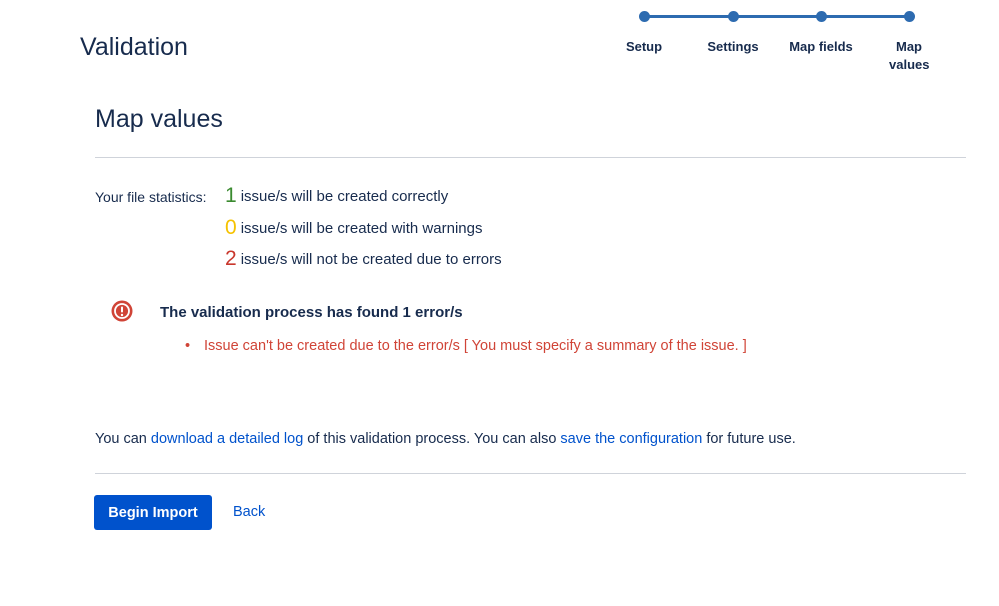  I want to click on back-button: Back, so click(249, 512).